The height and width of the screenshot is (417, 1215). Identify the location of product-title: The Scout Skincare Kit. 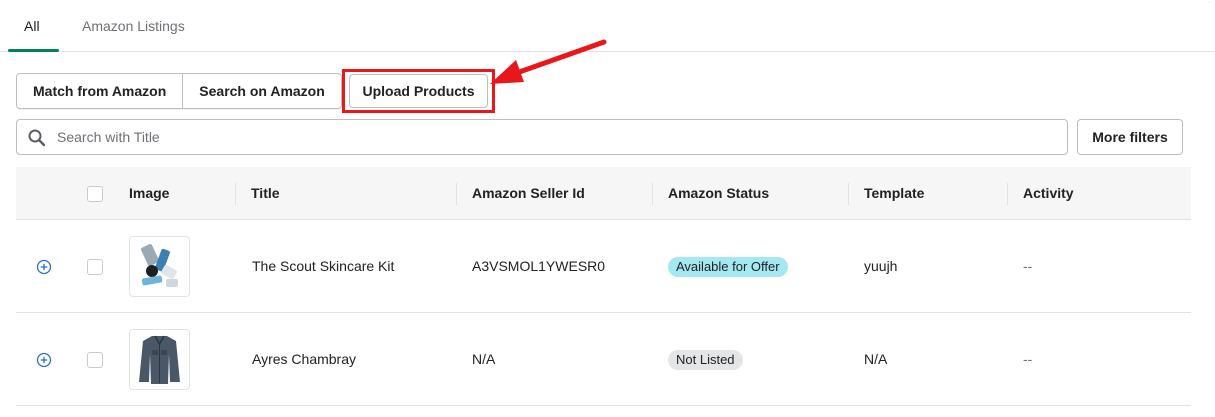
(323, 266).